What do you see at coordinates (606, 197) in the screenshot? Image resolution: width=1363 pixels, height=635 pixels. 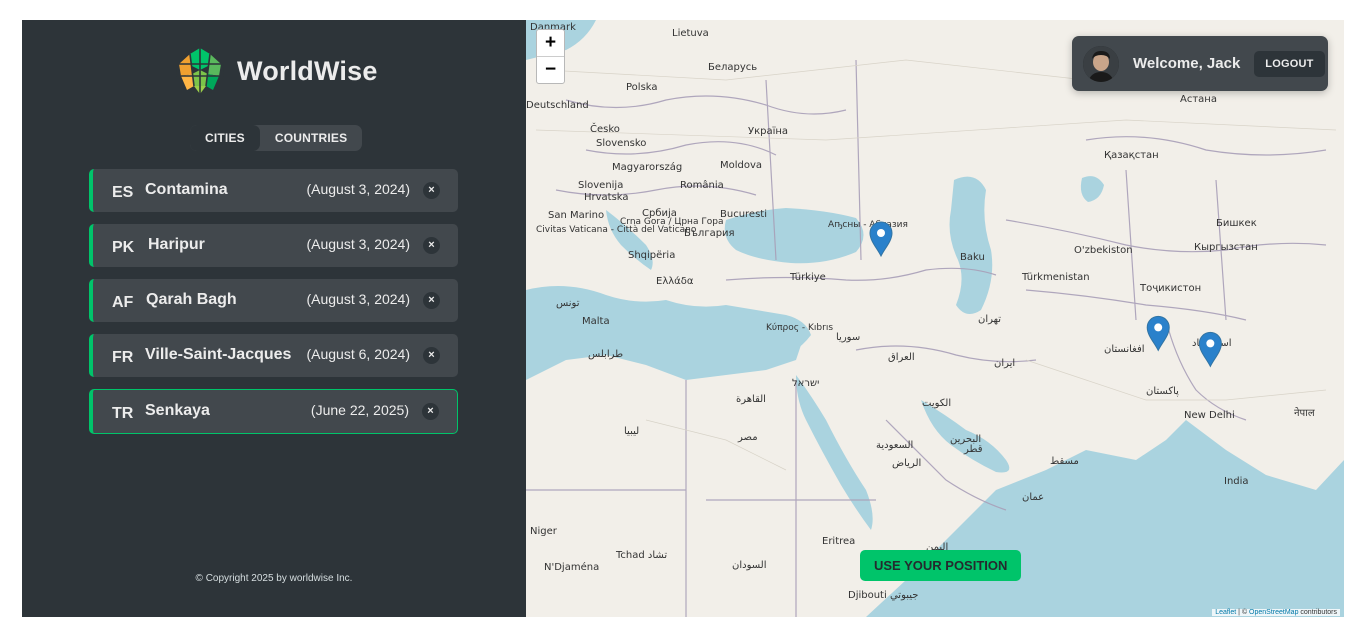 I see `map-label: Hrvatska` at bounding box center [606, 197].